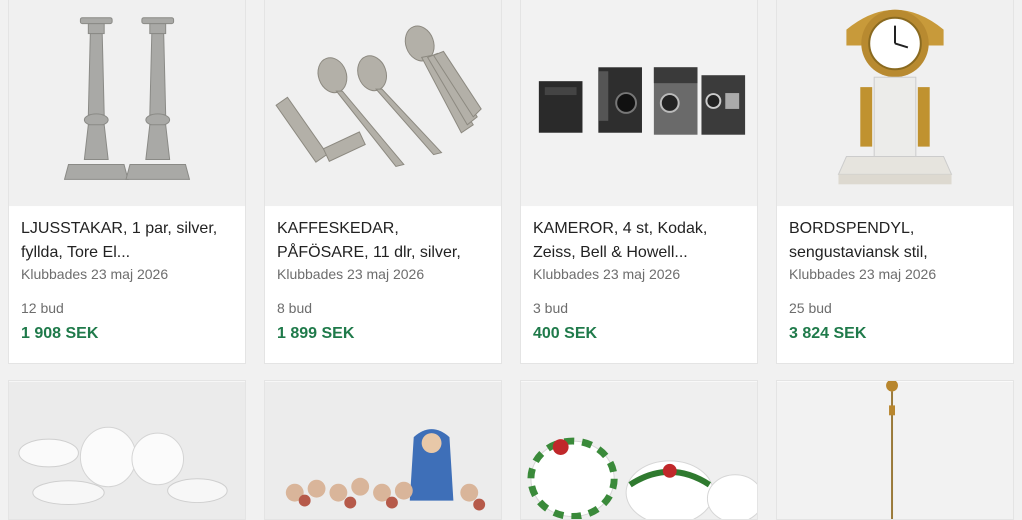 This screenshot has width=1022, height=520. I want to click on lot-title-line1: KAFFESKEDAR,, so click(338, 228).